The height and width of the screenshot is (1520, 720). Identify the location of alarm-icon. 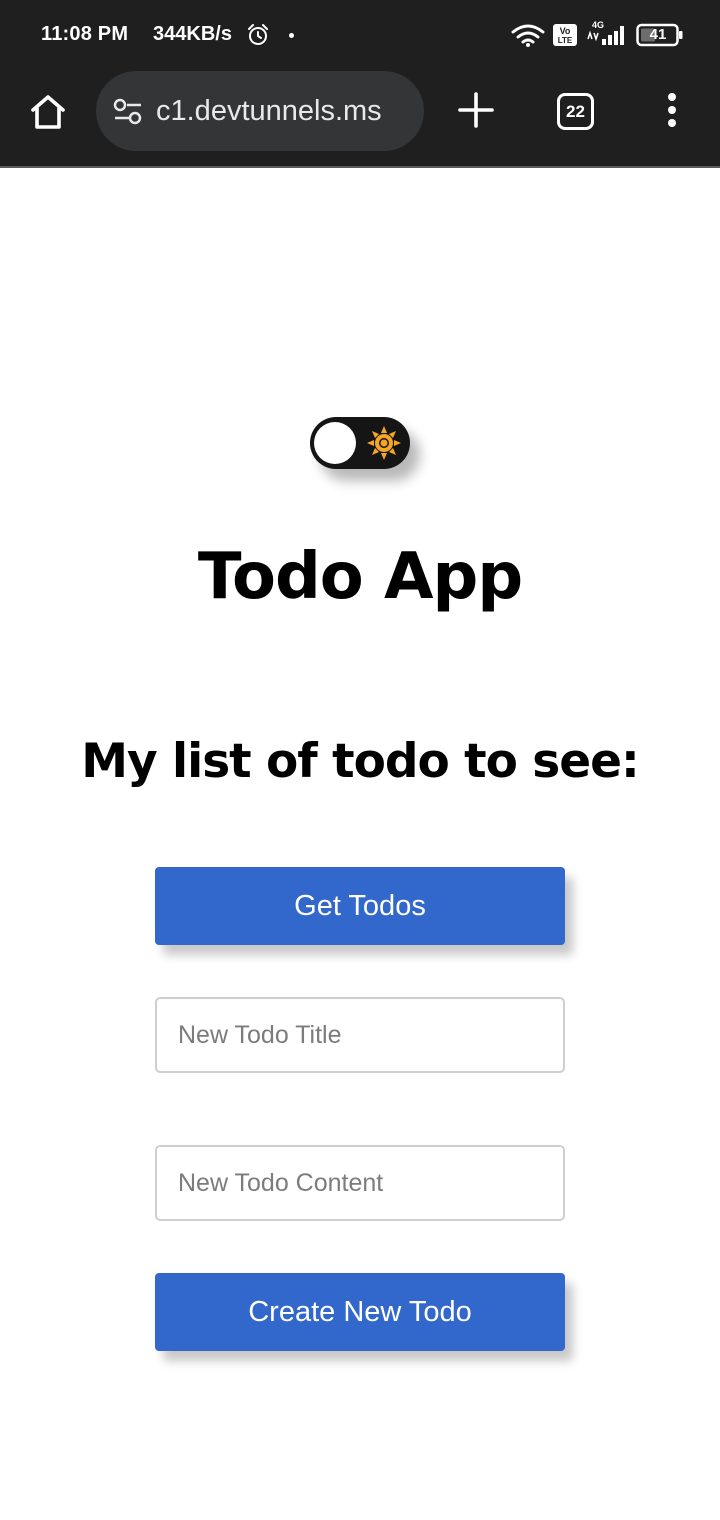
(258, 34).